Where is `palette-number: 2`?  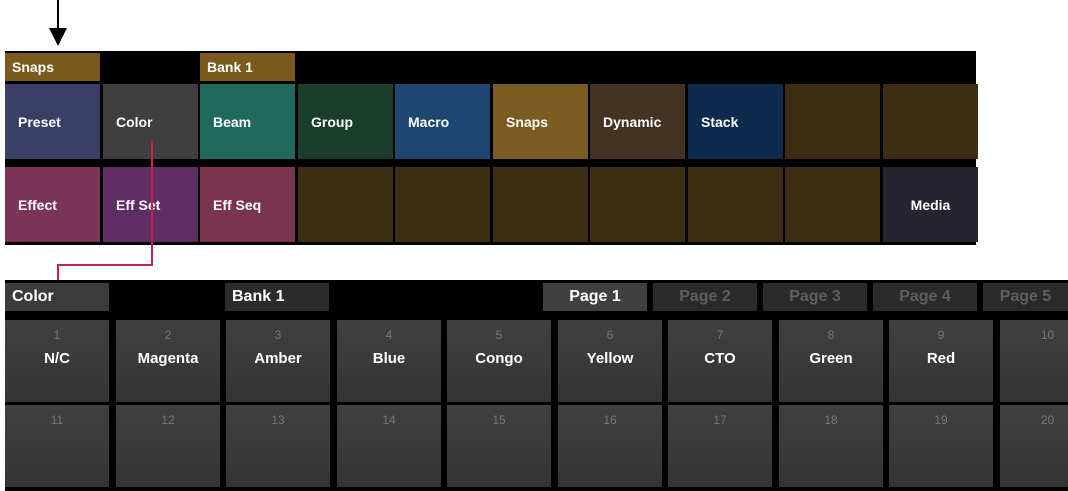
palette-number: 2 is located at coordinates (168, 335).